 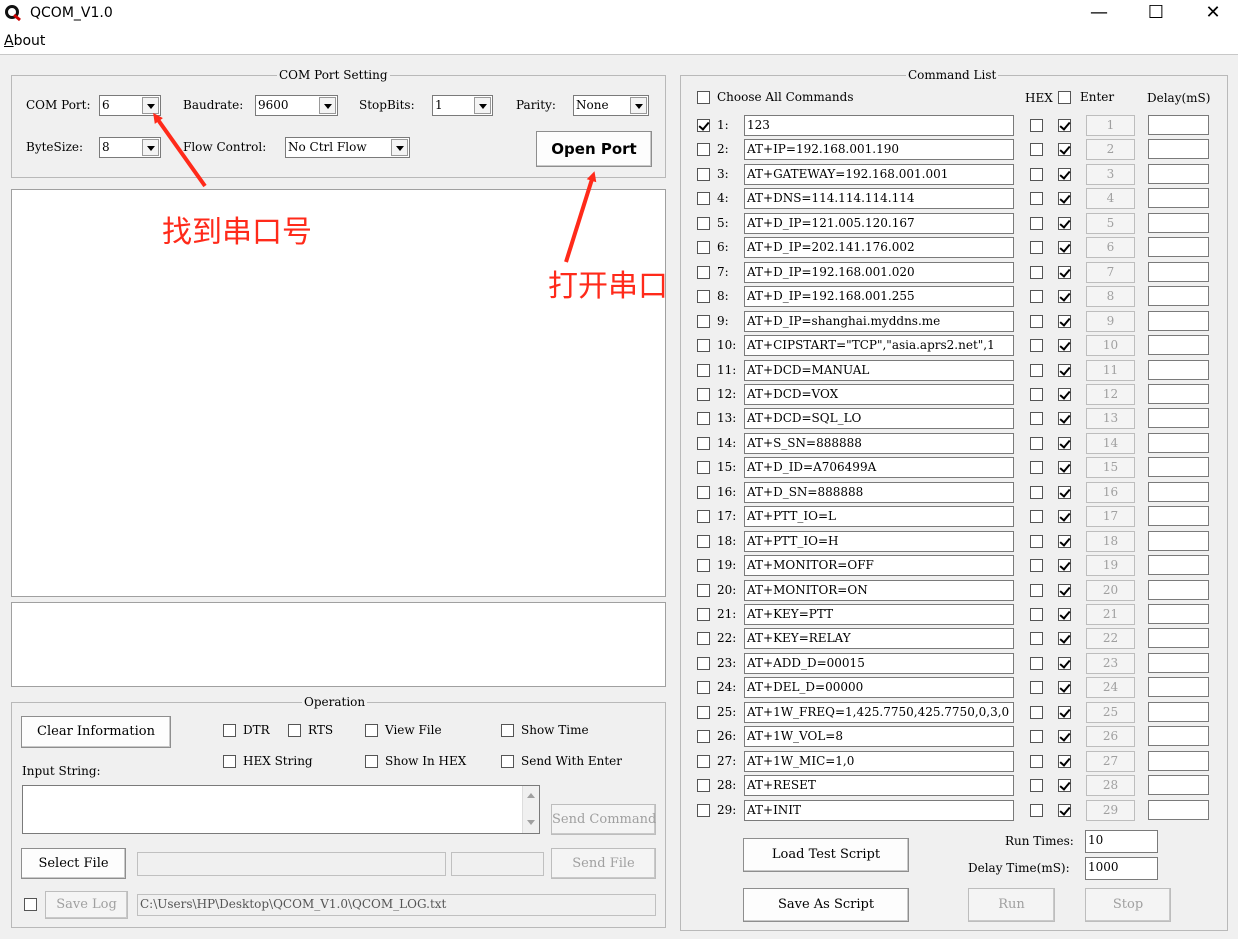 What do you see at coordinates (1099, 14) in the screenshot?
I see `minimize-button: —` at bounding box center [1099, 14].